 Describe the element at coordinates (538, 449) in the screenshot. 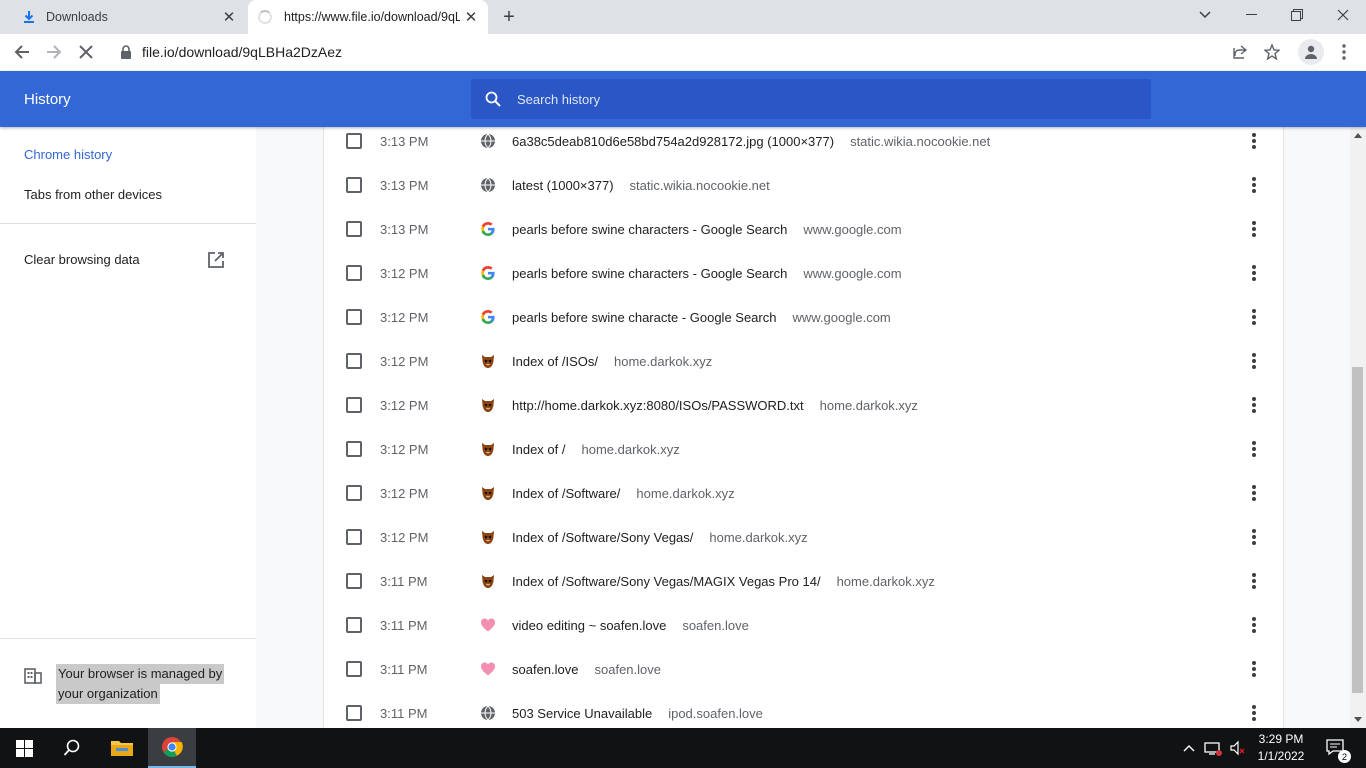

I see `entry-title-link: Index of /` at that location.